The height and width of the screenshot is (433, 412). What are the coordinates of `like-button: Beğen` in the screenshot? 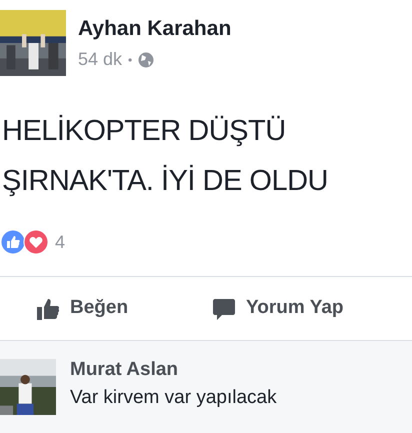 It's located at (105, 308).